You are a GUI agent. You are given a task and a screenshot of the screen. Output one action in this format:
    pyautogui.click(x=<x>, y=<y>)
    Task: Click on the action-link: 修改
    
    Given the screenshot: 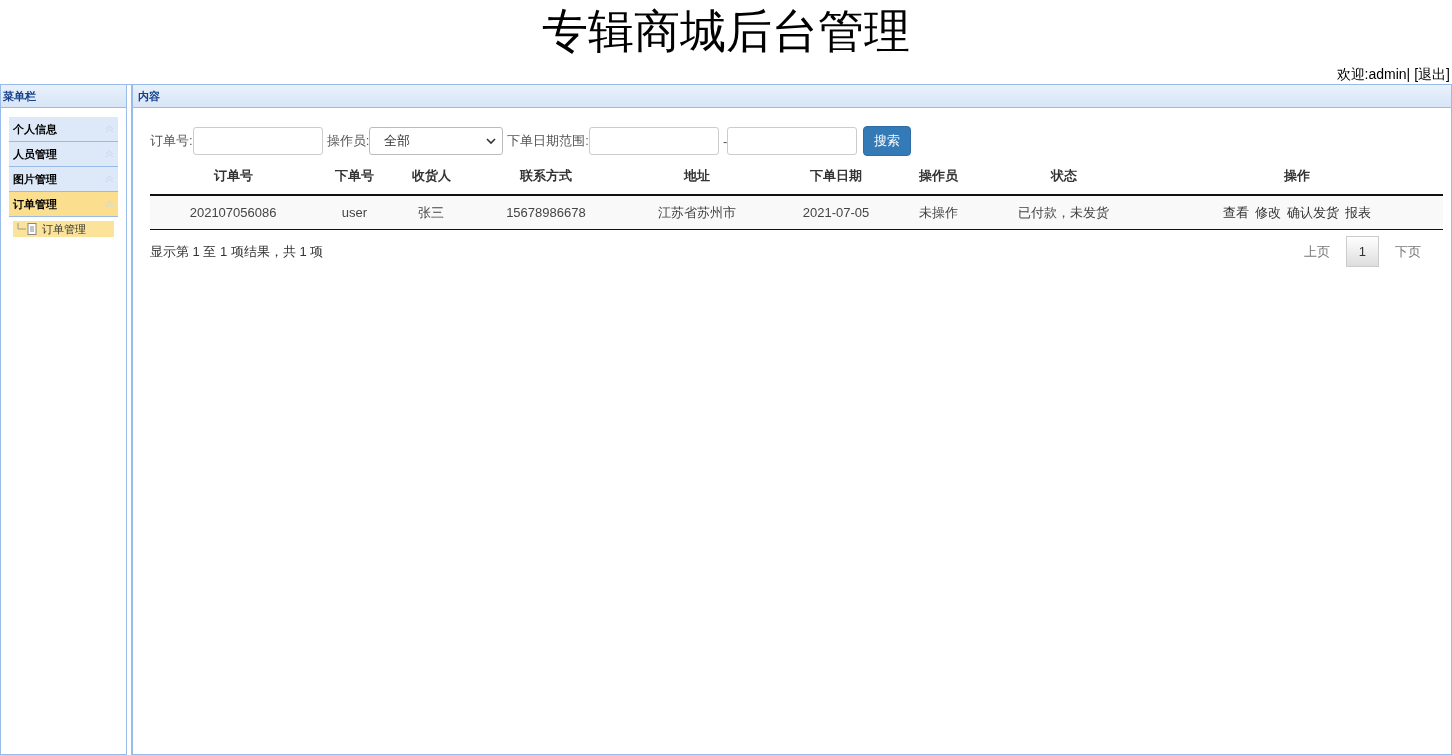 What is the action you would take?
    pyautogui.click(x=1267, y=212)
    